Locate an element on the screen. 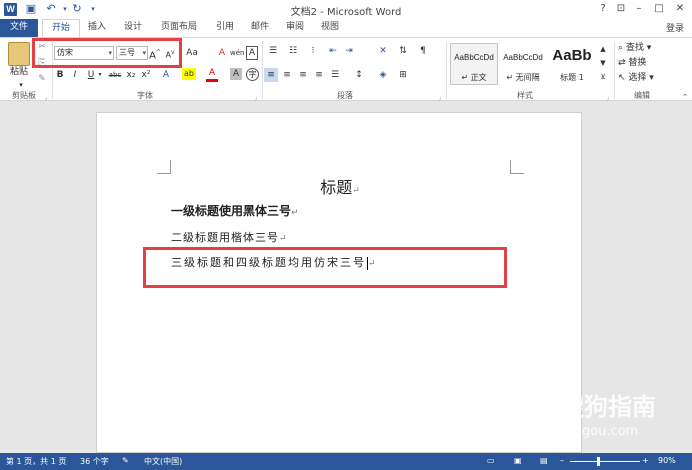 The image size is (692, 470). select-icon: ↖ is located at coordinates (622, 78).